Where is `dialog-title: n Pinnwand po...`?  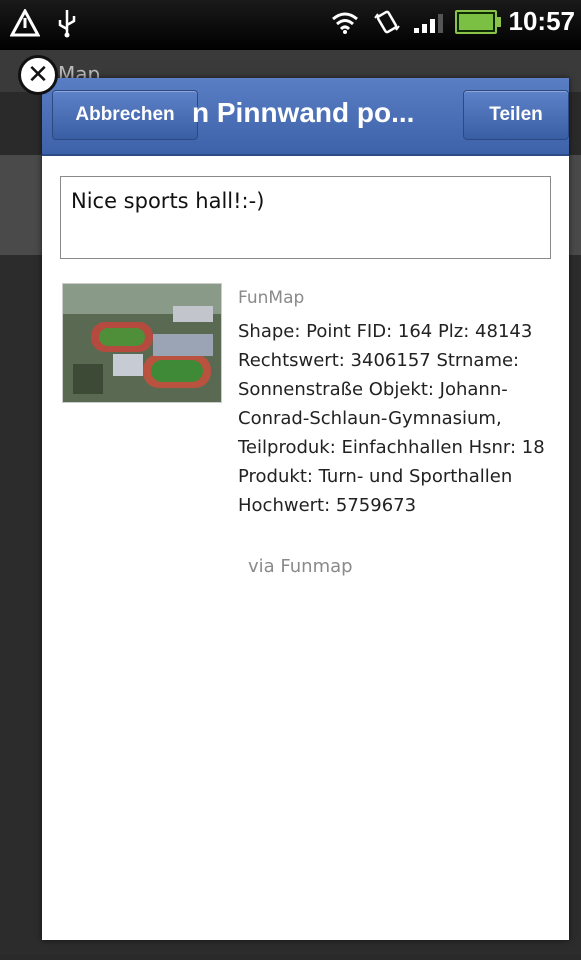
dialog-title: n Pinnwand po... is located at coordinates (303, 112).